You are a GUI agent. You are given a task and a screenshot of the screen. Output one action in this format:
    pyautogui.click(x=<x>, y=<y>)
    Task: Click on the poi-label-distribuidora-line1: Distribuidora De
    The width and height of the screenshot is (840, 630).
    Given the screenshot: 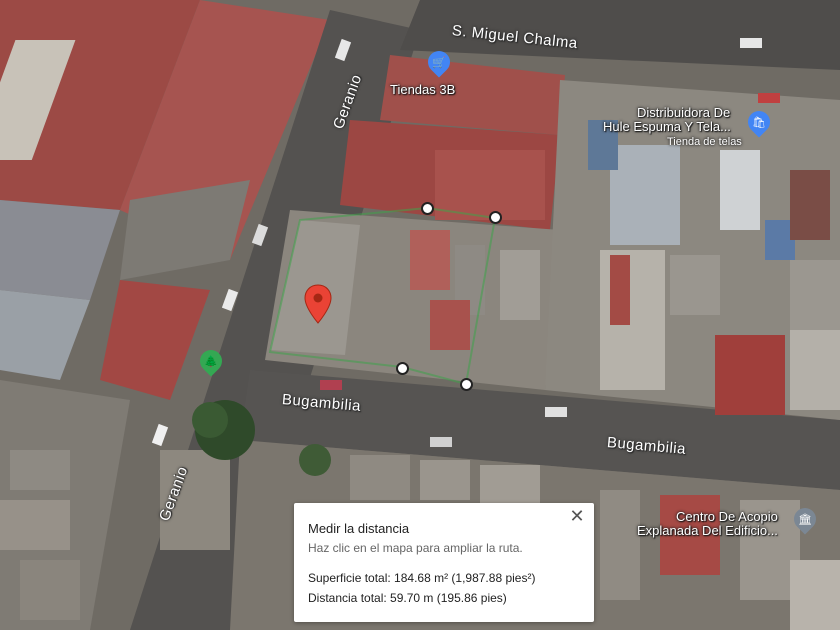 What is the action you would take?
    pyautogui.click(x=683, y=113)
    